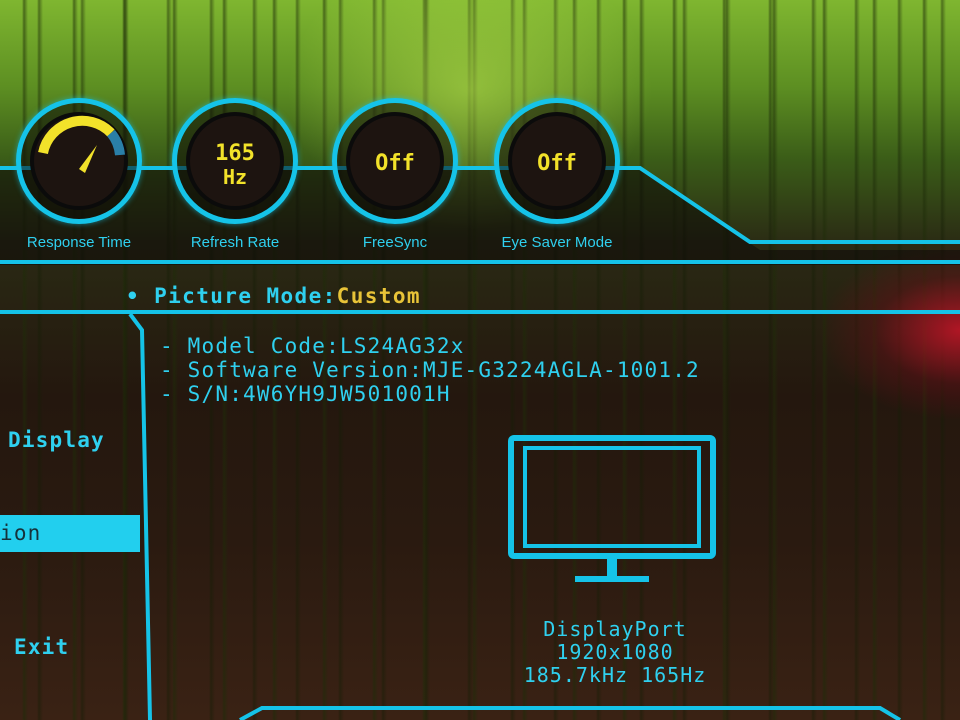 Image resolution: width=960 pixels, height=720 pixels. Describe the element at coordinates (430, 370) in the screenshot. I see `software-version: - Software Version:MJE-G3224AGLA-1001.2` at that location.